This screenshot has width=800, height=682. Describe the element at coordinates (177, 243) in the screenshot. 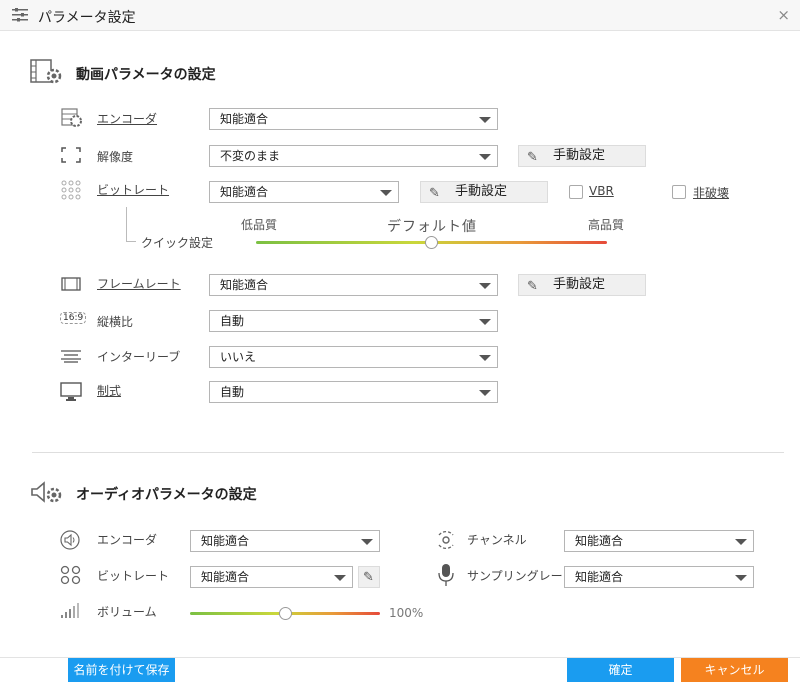

I see `quick-settings-label: クイック設定` at that location.